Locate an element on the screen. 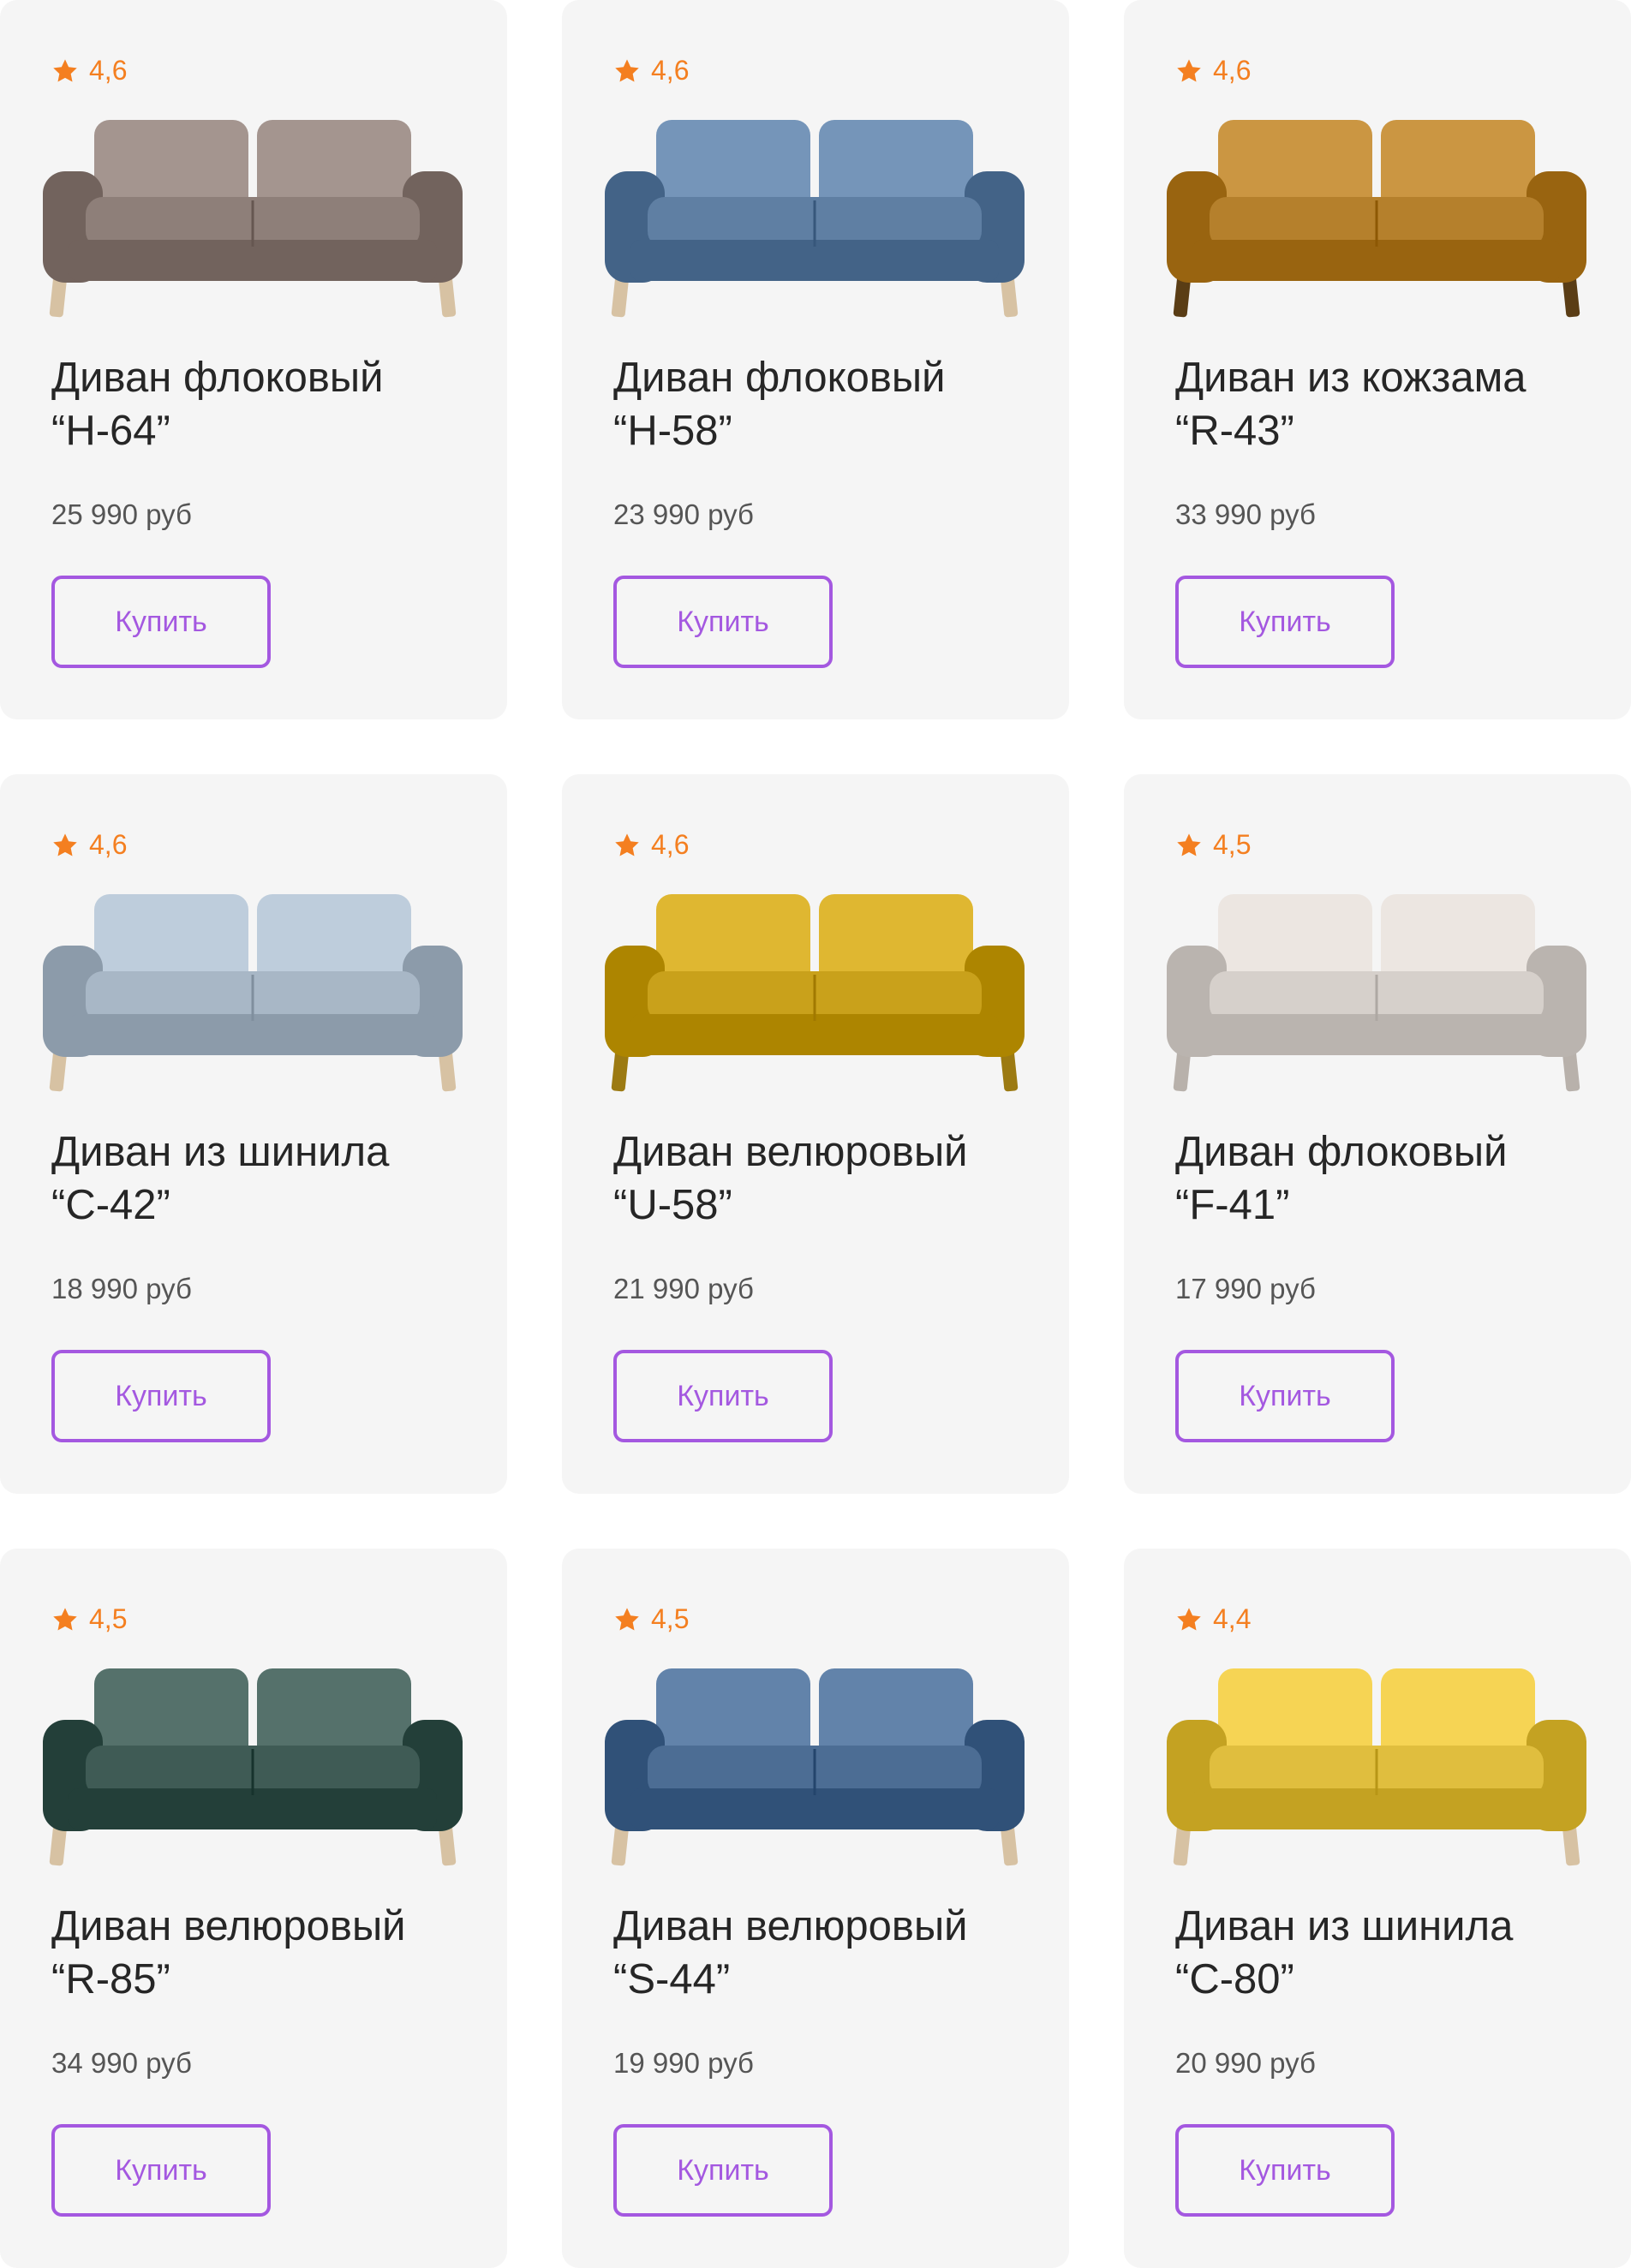  product-price: 20 990 руб is located at coordinates (1245, 2063).